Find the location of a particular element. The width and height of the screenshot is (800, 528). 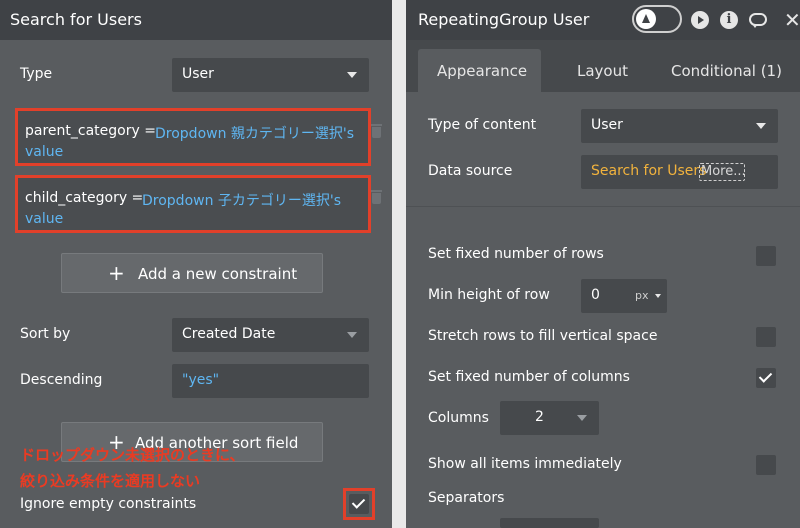

columns-label: Columns is located at coordinates (458, 418).